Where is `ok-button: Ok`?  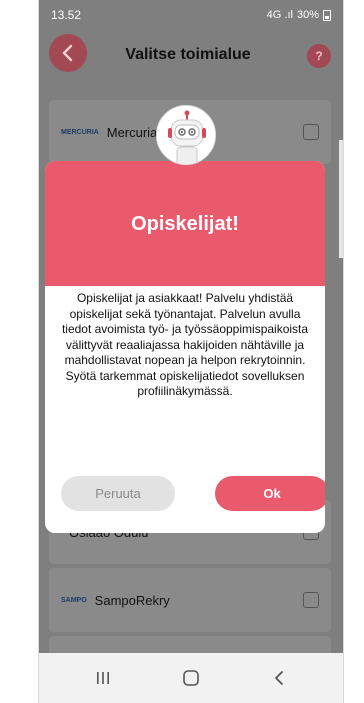
ok-button: Ok is located at coordinates (270, 493).